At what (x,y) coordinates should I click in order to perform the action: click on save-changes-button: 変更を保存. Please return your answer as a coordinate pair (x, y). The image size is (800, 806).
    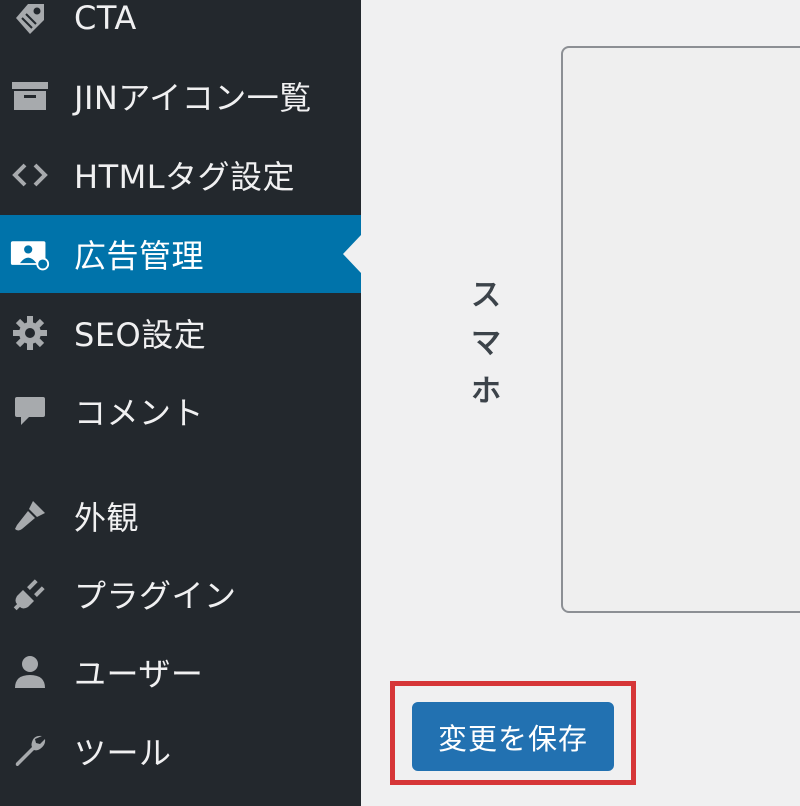
    Looking at the image, I should click on (513, 736).